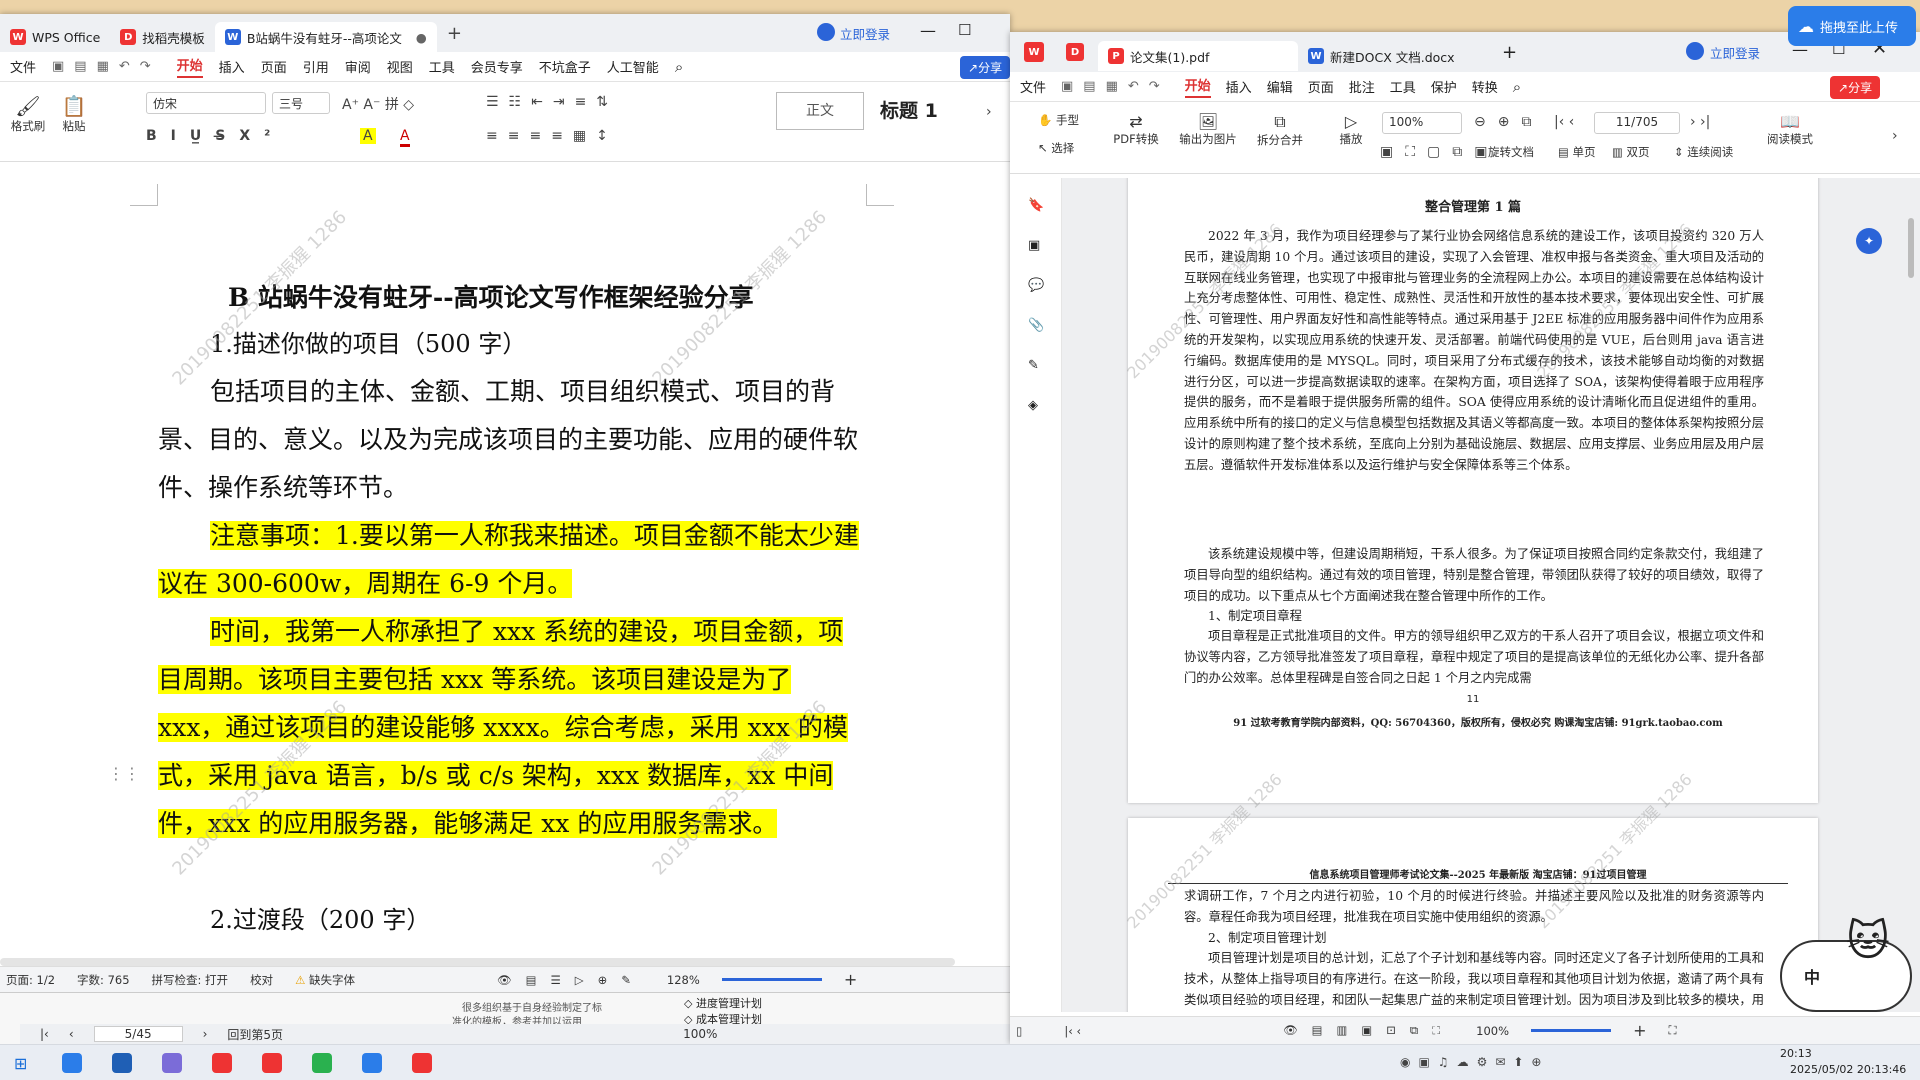 Image resolution: width=1920 pixels, height=1080 pixels. I want to click on bg-zoom: 100%, so click(700, 1034).